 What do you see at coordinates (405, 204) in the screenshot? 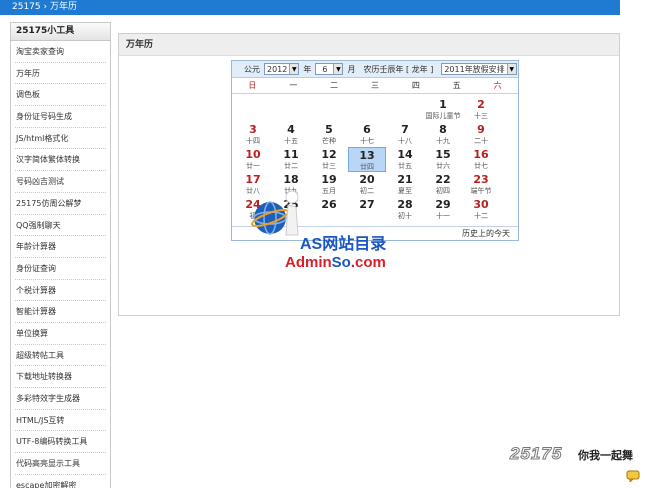
I see `day-number: 28` at bounding box center [405, 204].